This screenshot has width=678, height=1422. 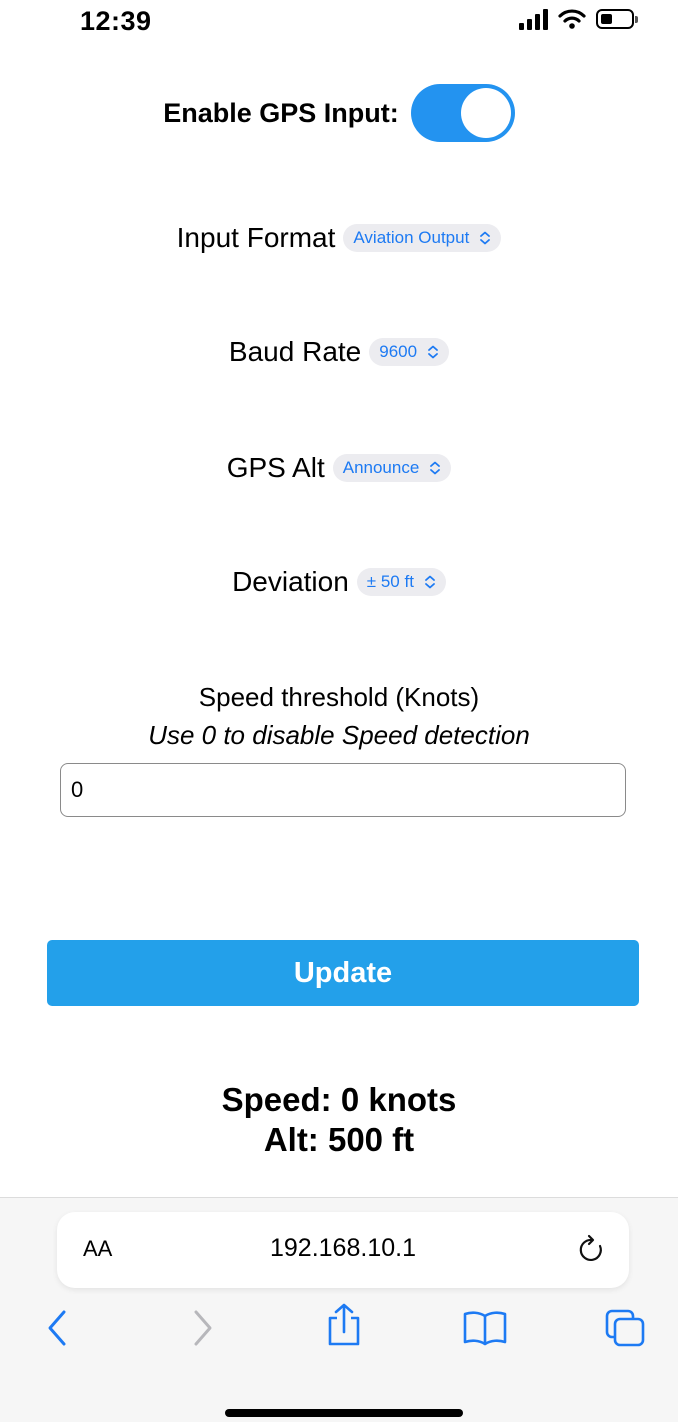 What do you see at coordinates (339, 1139) in the screenshot?
I see `alt-readout: Alt: 500 ft` at bounding box center [339, 1139].